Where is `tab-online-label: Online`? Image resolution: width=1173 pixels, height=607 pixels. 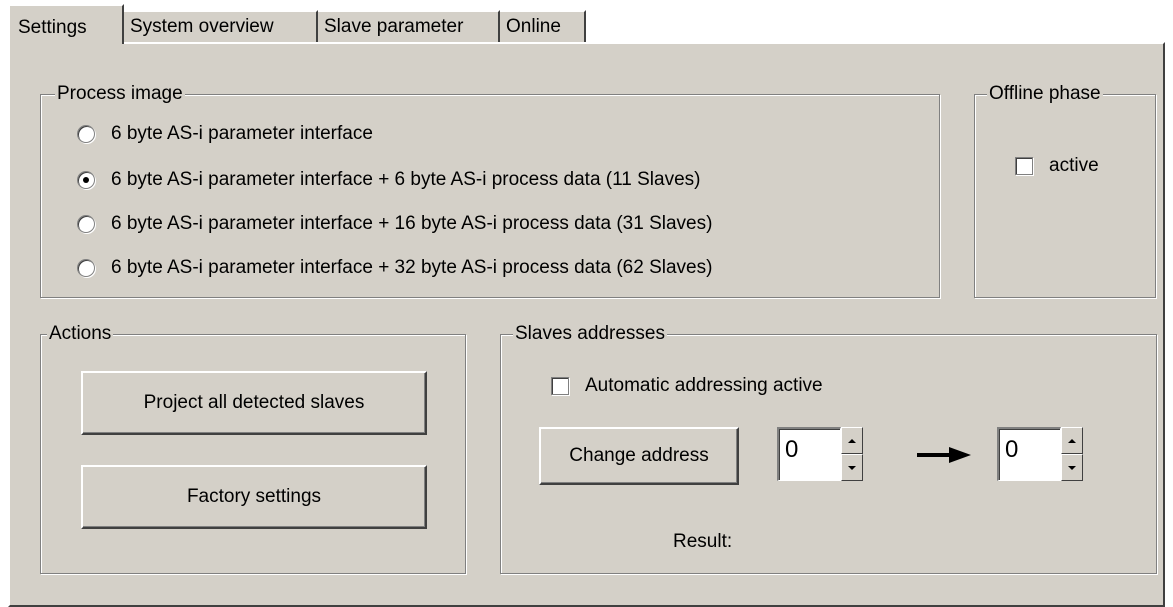 tab-online-label: Online is located at coordinates (533, 26).